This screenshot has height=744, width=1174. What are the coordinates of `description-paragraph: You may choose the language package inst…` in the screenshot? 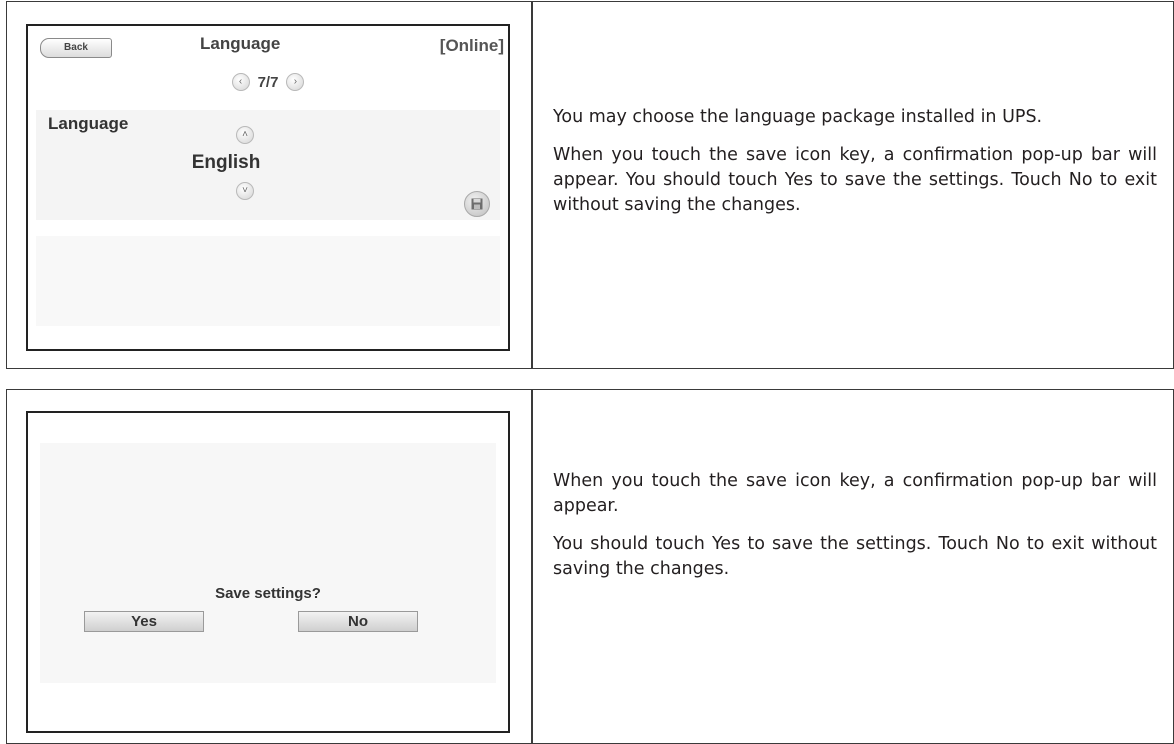 It's located at (798, 117).